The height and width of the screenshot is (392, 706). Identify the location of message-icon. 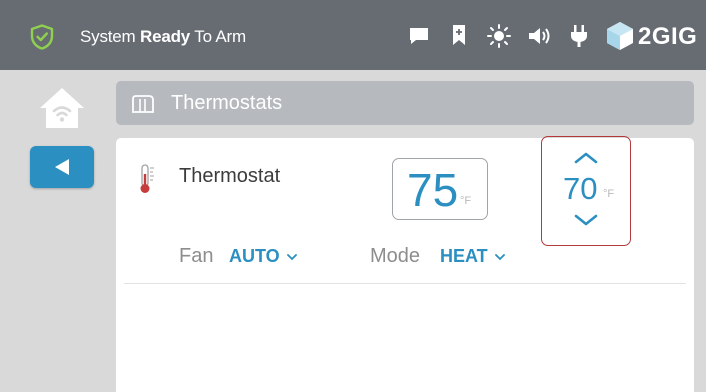
(419, 36).